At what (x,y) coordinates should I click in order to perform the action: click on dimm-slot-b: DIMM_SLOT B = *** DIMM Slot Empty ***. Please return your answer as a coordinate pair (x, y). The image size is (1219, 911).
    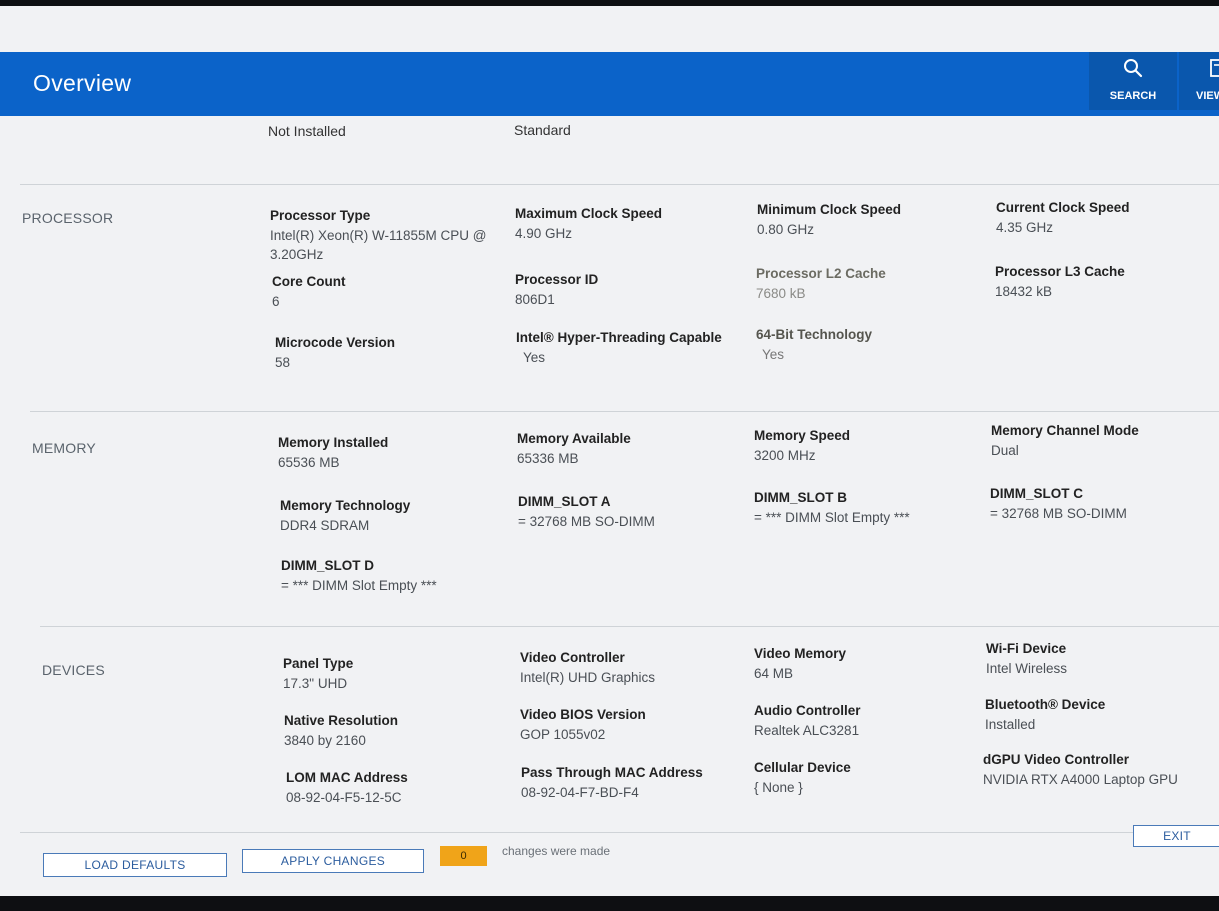
    Looking at the image, I should click on (832, 507).